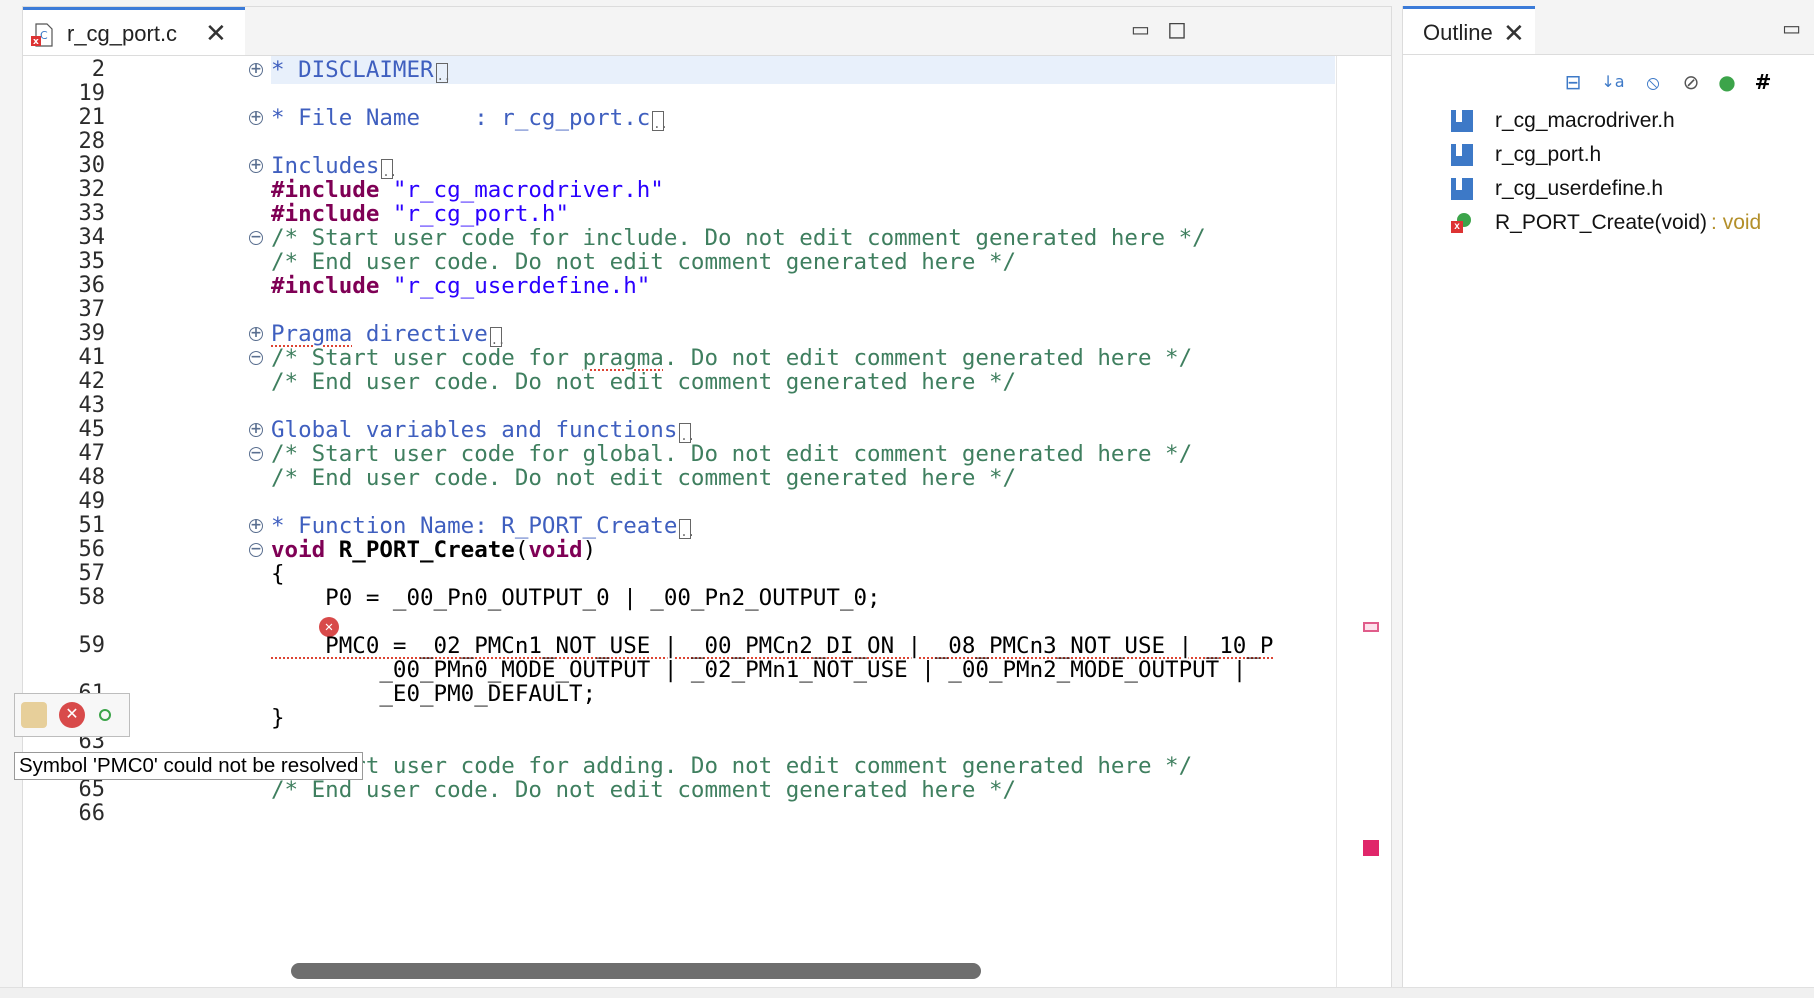 This screenshot has height=998, width=1814. Describe the element at coordinates (1727, 82) in the screenshot. I see `hide-non-public-icon: ●` at that location.